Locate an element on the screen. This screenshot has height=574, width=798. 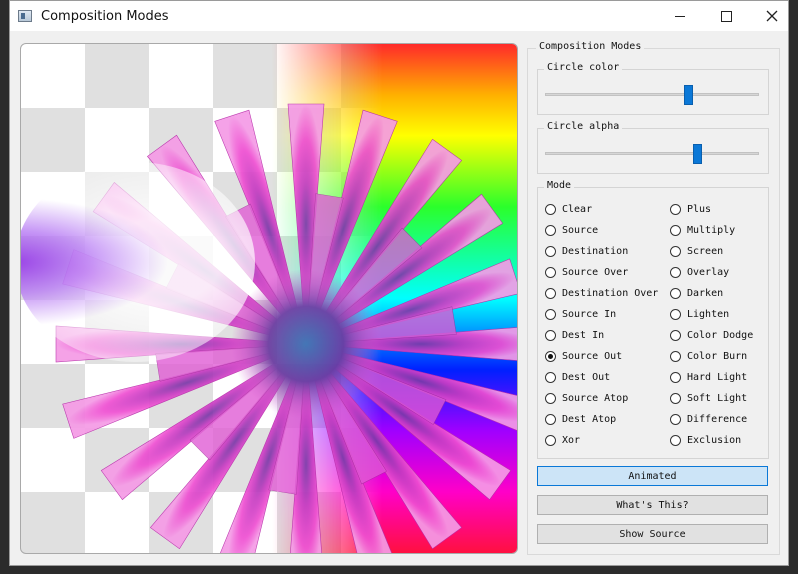
radio-label: Difference is located at coordinates (717, 419).